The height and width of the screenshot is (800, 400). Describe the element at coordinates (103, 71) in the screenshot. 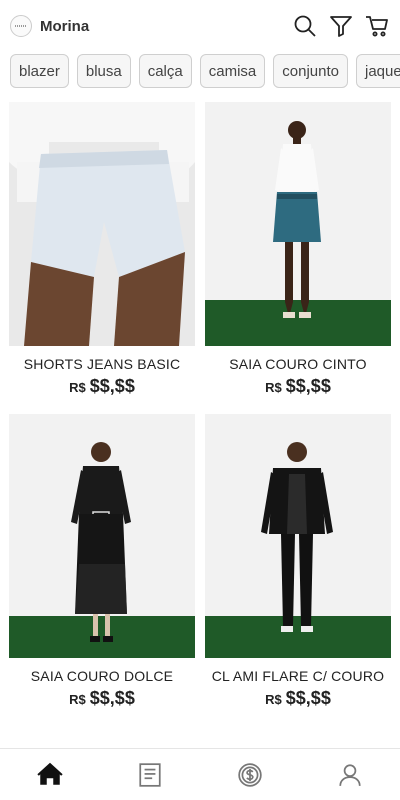

I see `chip-blusa: blusa` at that location.